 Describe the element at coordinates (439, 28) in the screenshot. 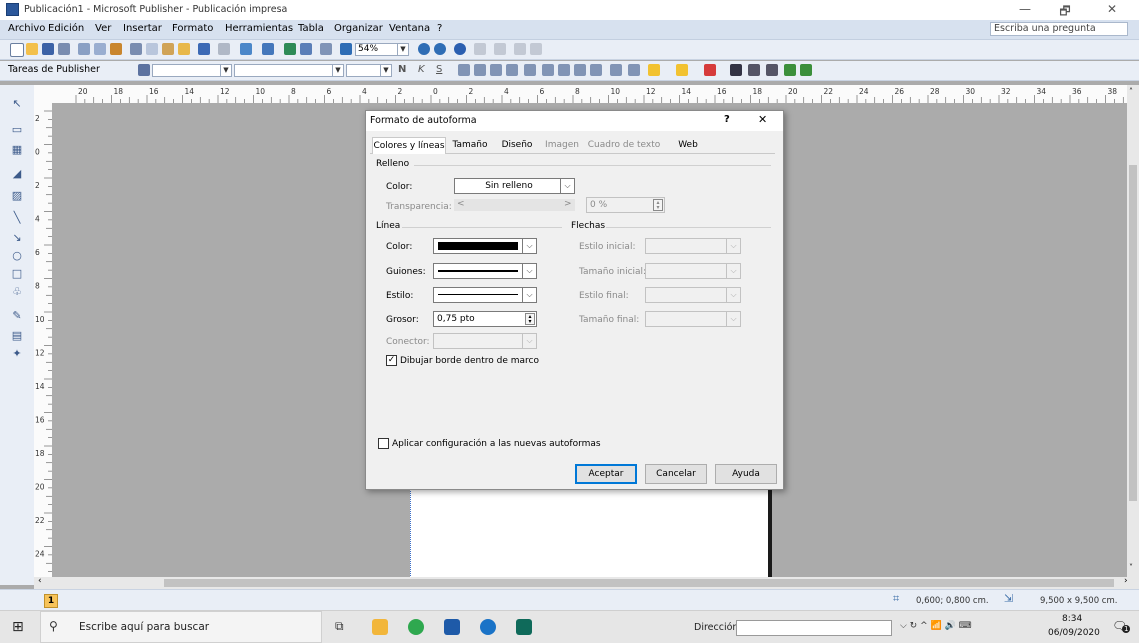

I see `menu-help: ?` at that location.